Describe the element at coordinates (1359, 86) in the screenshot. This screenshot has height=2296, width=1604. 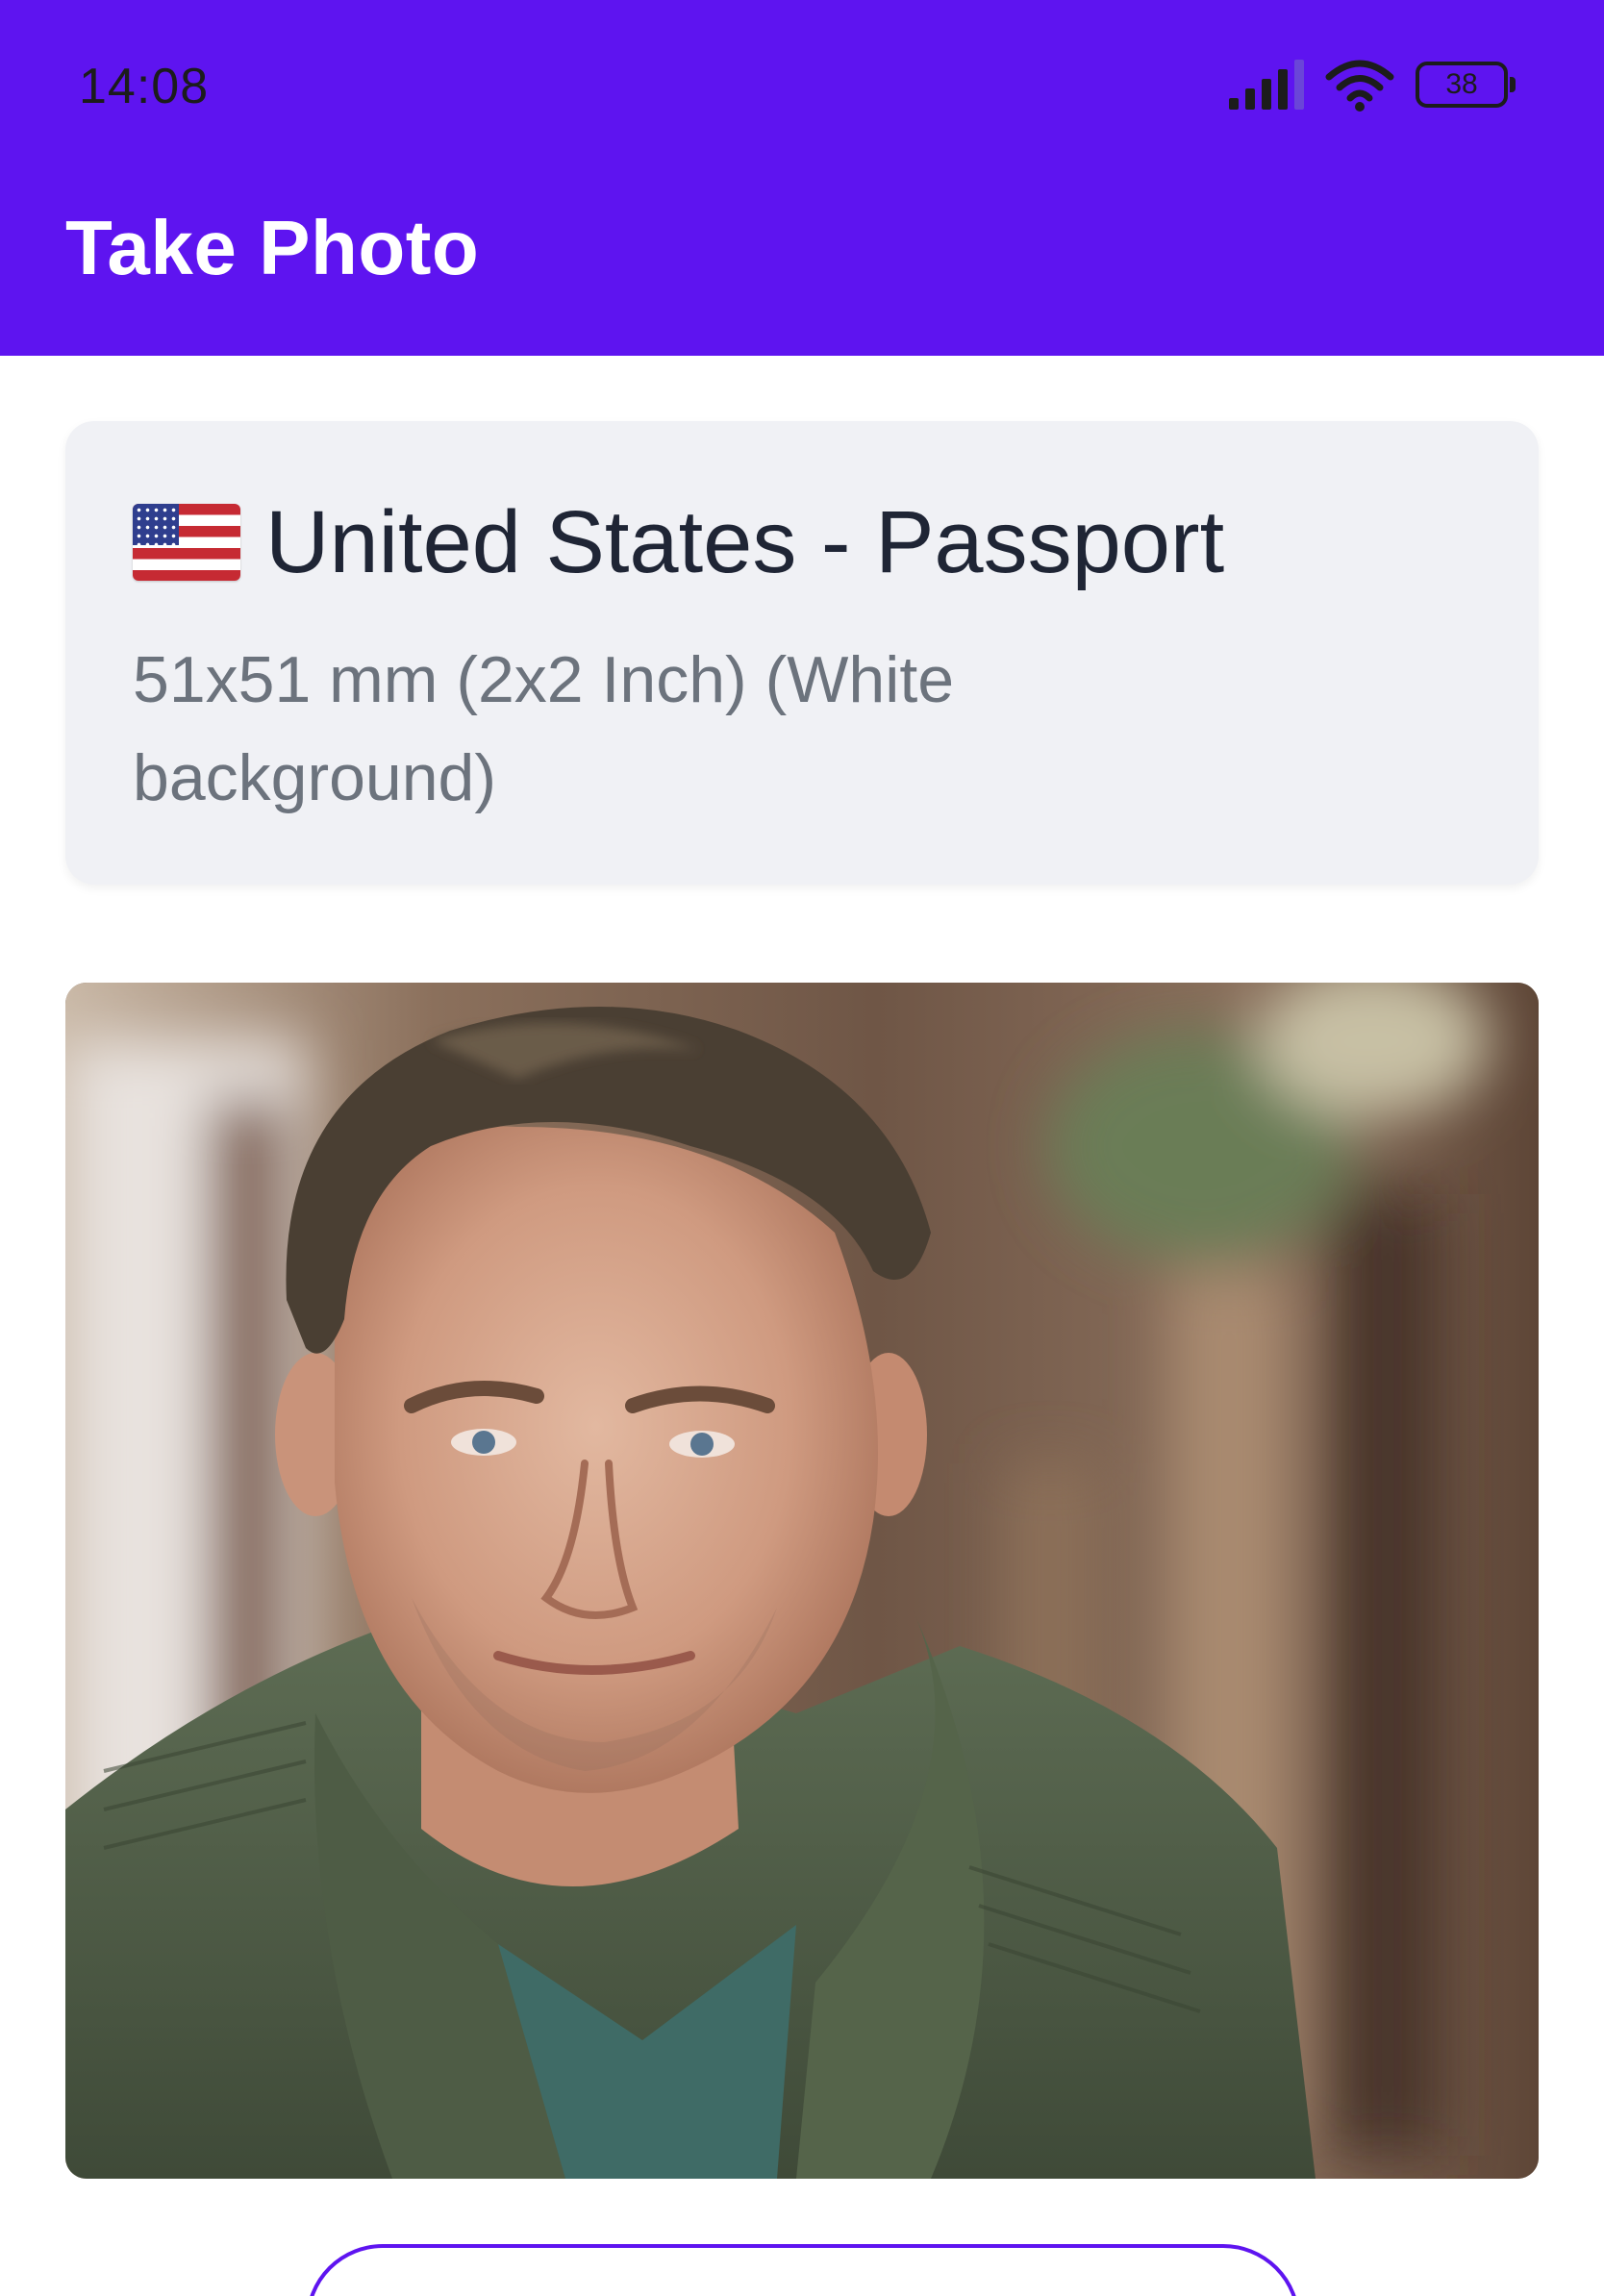
I see `wifi-icon` at that location.